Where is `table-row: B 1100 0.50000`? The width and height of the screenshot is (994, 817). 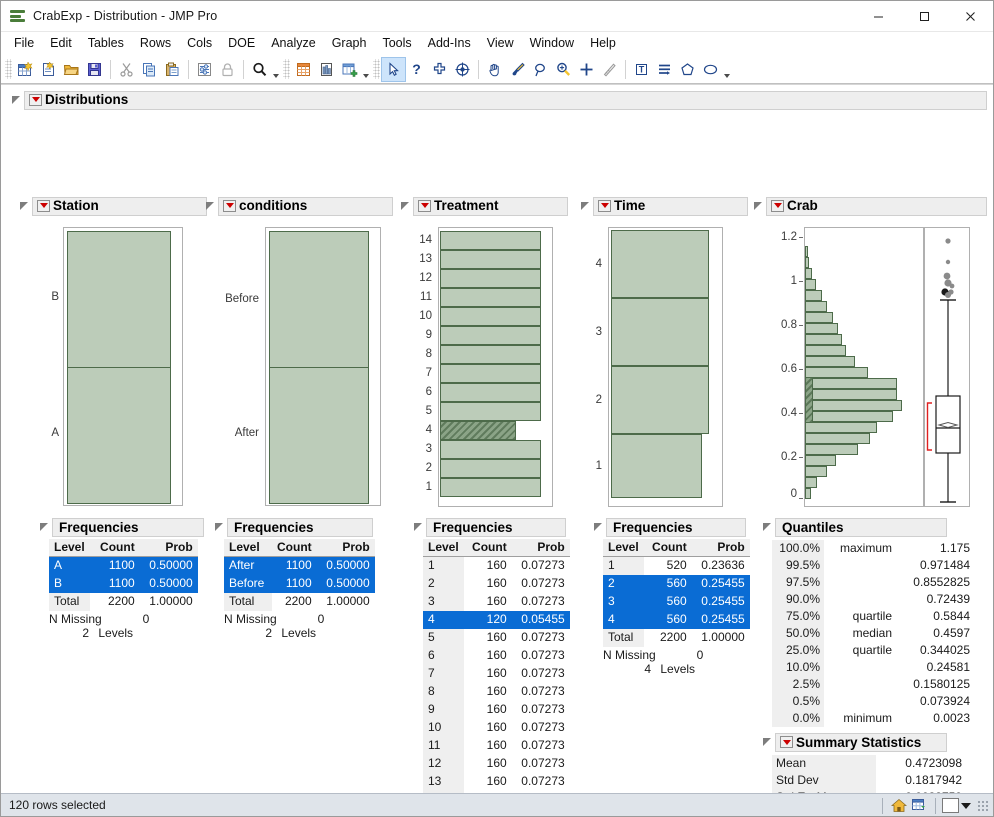 table-row: B 1100 0.50000 is located at coordinates (123, 584).